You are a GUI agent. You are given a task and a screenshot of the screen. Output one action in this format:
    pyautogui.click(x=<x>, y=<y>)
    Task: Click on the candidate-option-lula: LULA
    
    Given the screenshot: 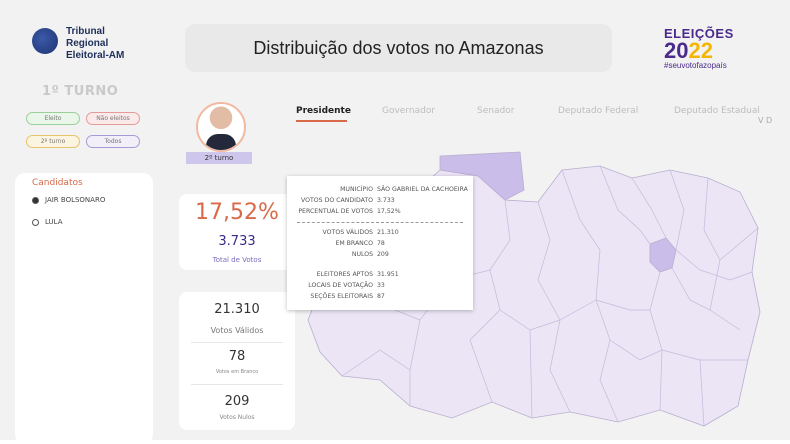 What is the action you would take?
    pyautogui.click(x=47, y=222)
    